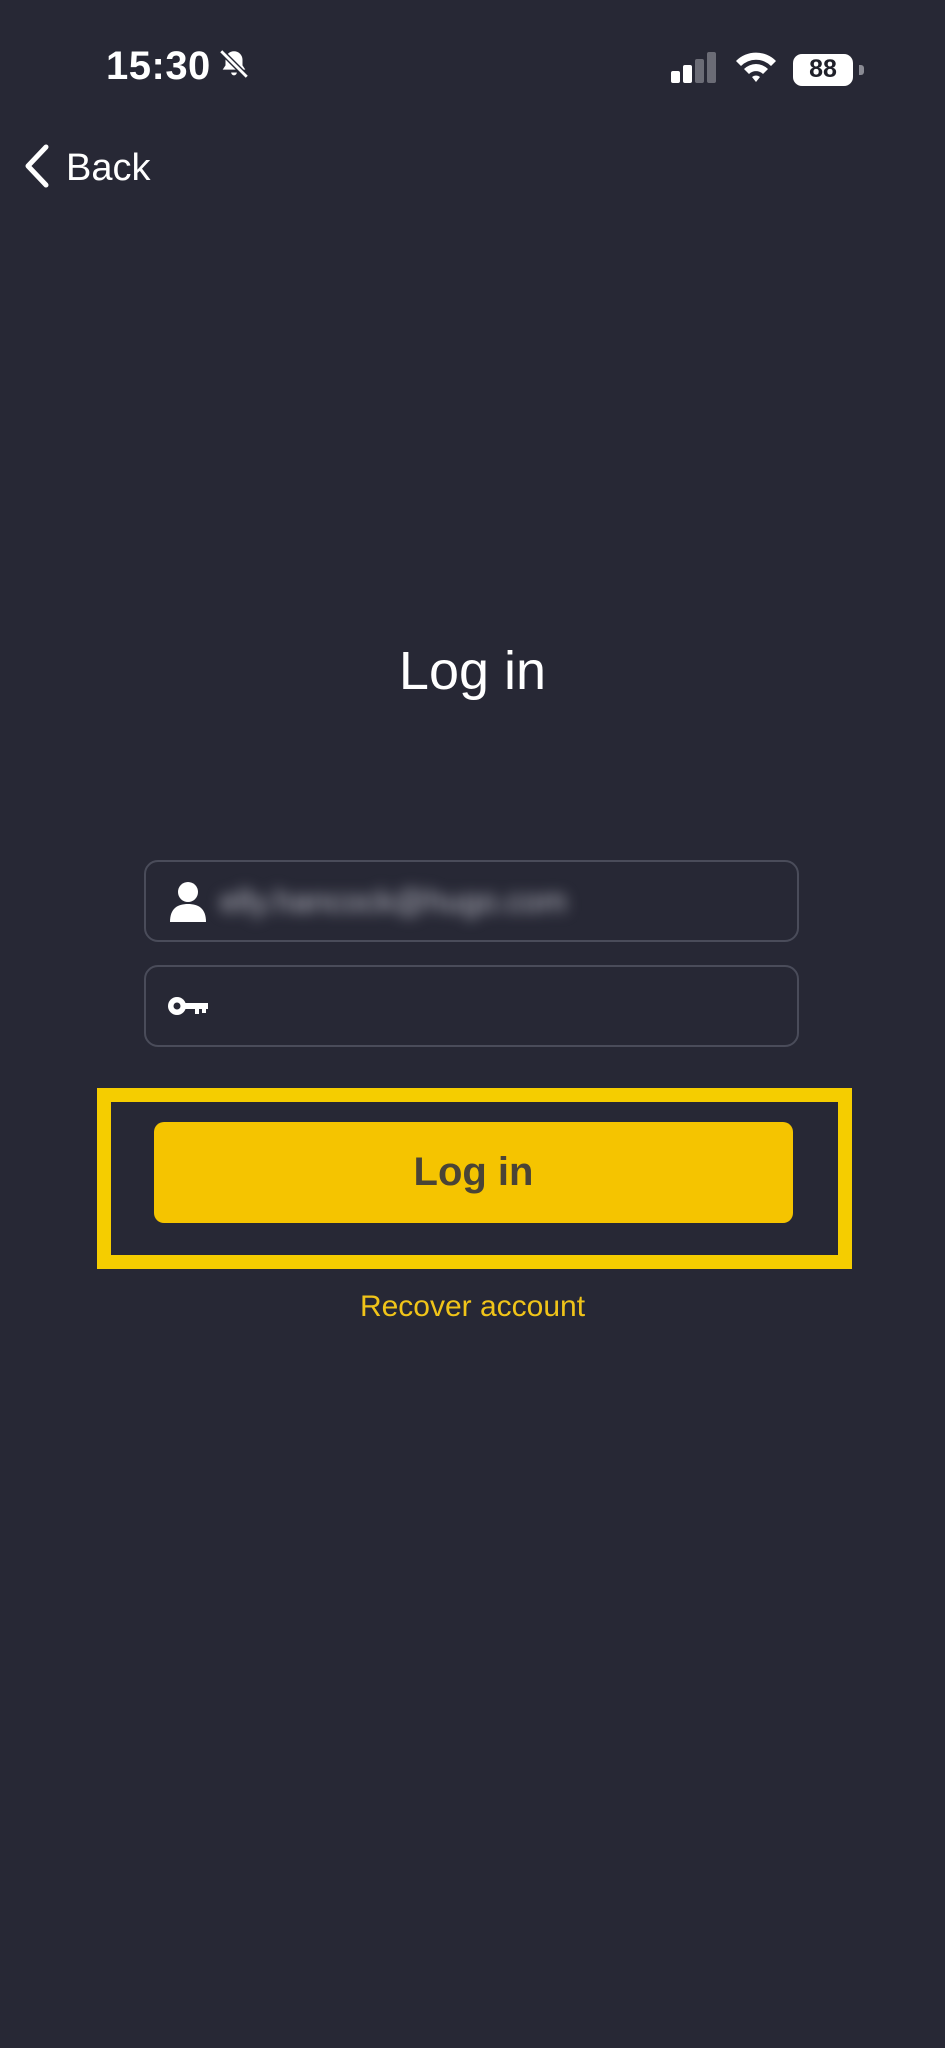 This screenshot has width=945, height=2048. What do you see at coordinates (472, 671) in the screenshot?
I see `page-title: Log in` at bounding box center [472, 671].